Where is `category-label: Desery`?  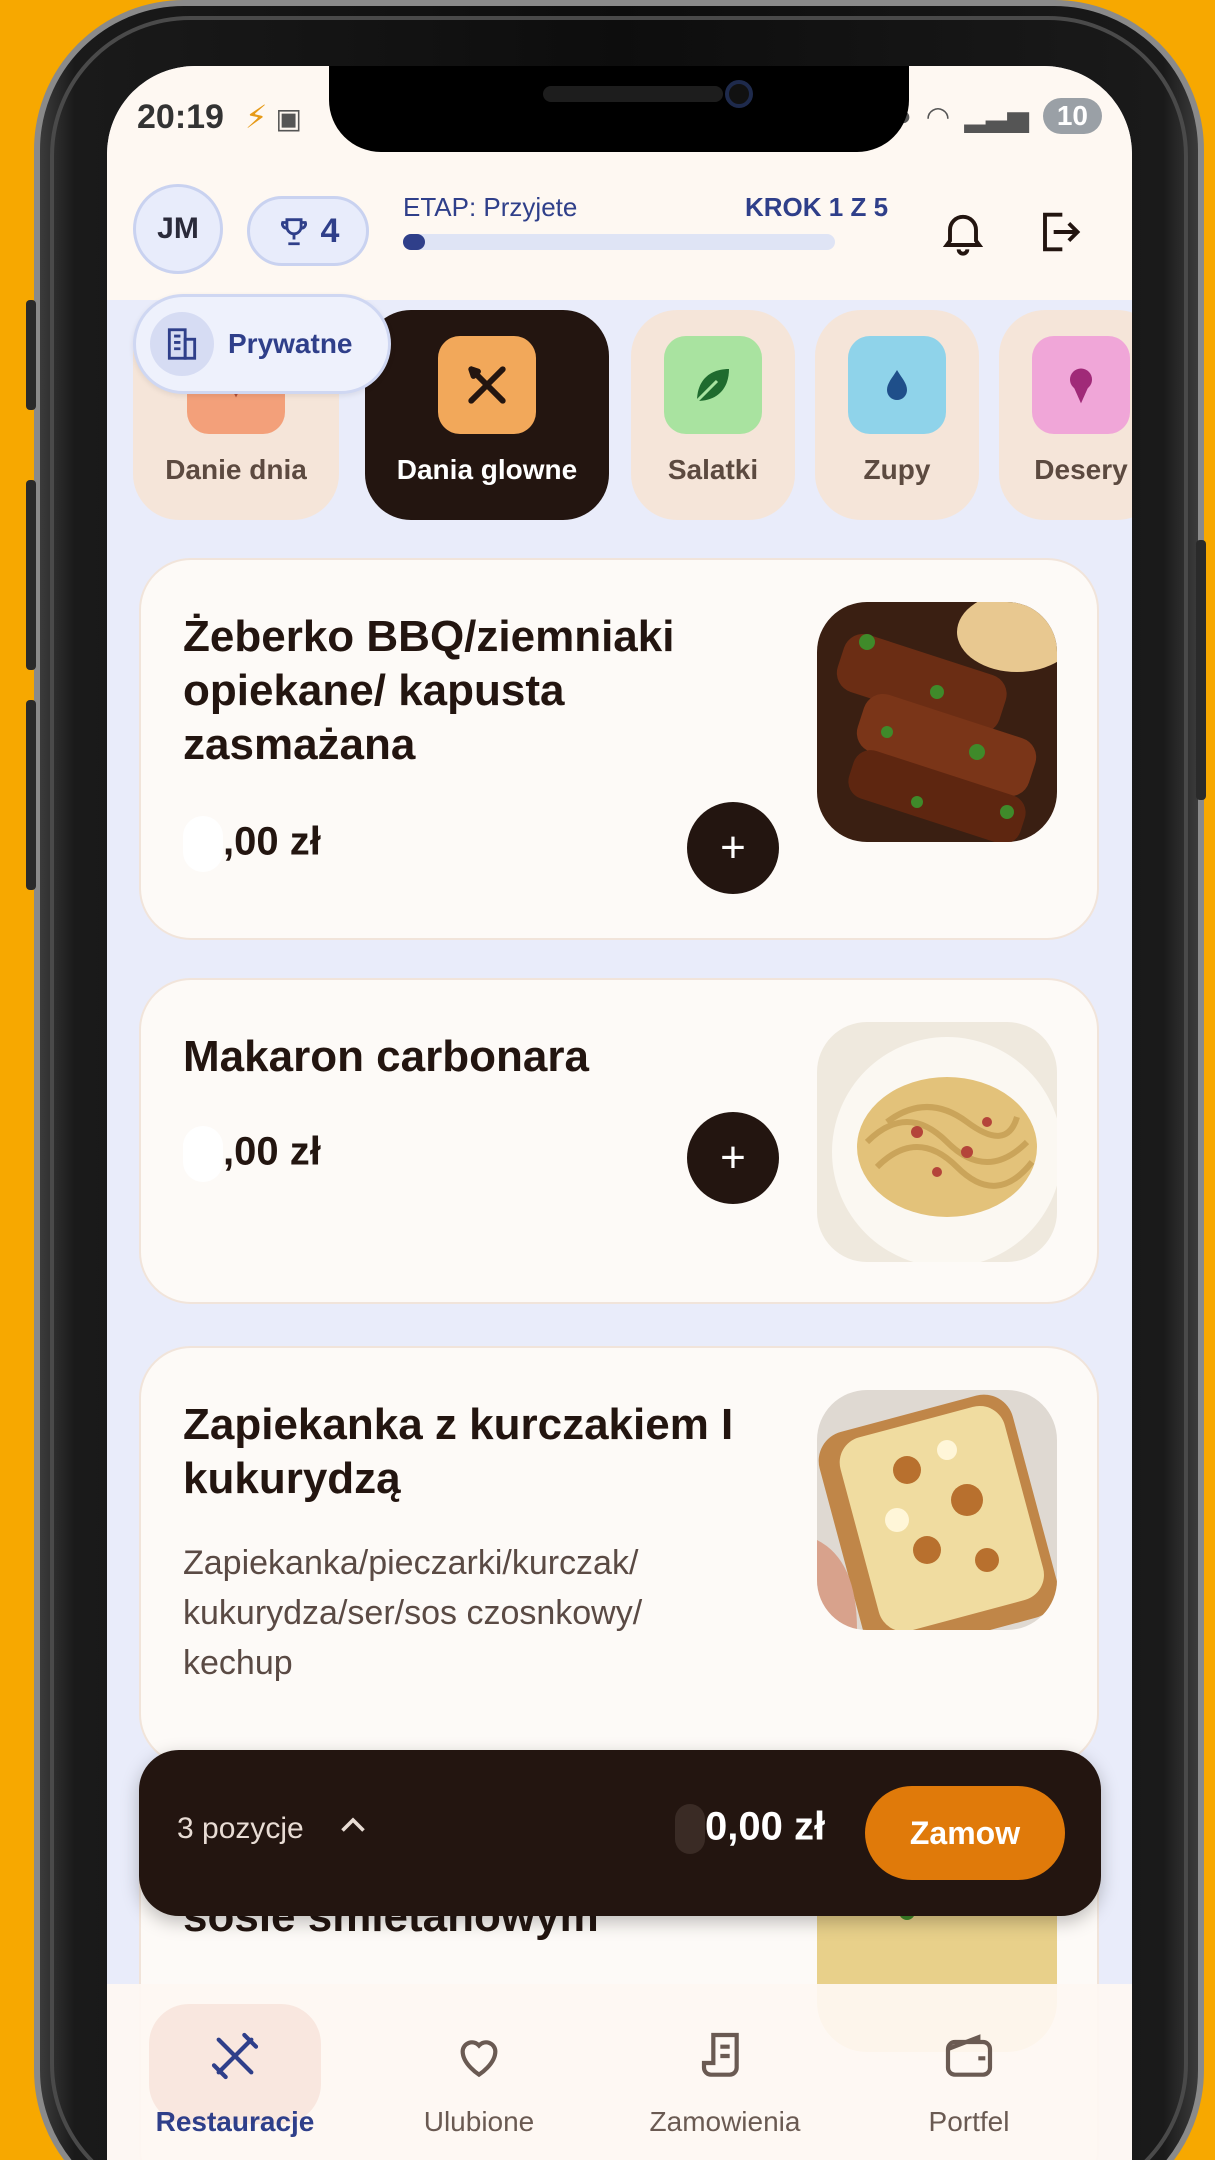
category-label: Desery is located at coordinates (1081, 469).